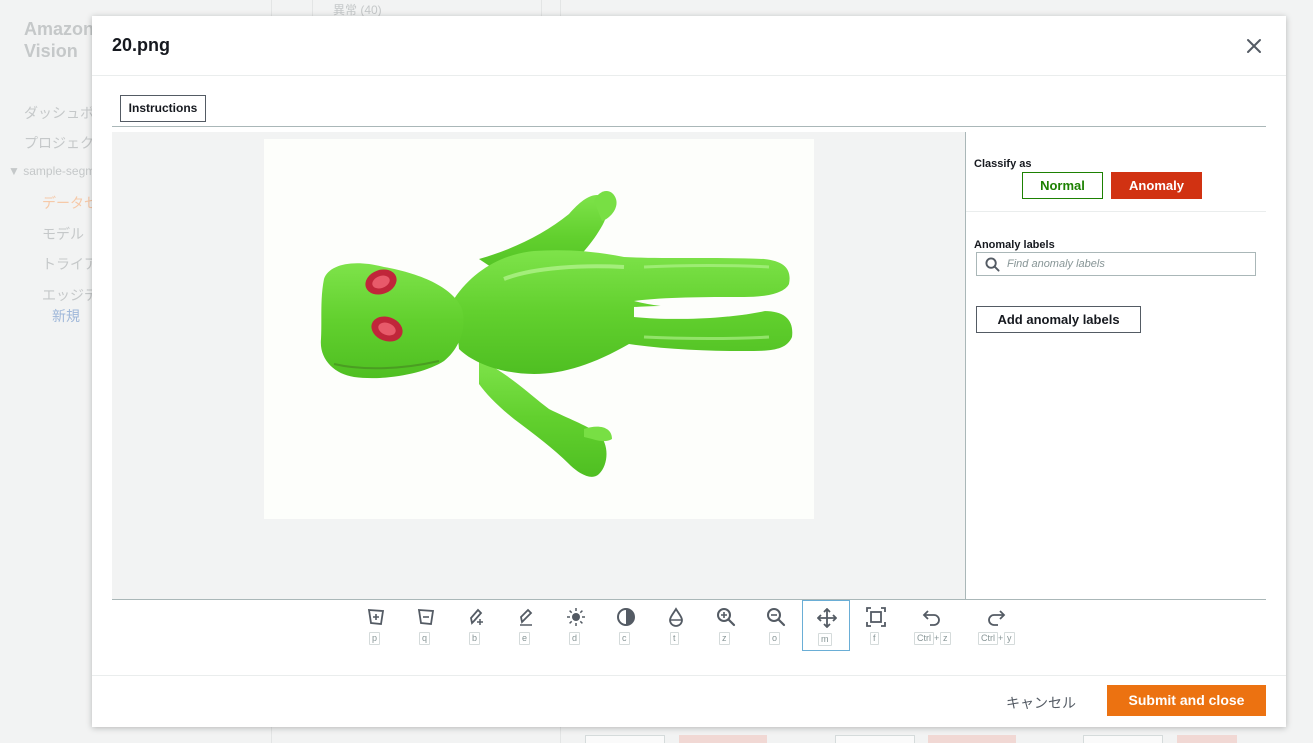  I want to click on tool-contrast: c, so click(626, 625).